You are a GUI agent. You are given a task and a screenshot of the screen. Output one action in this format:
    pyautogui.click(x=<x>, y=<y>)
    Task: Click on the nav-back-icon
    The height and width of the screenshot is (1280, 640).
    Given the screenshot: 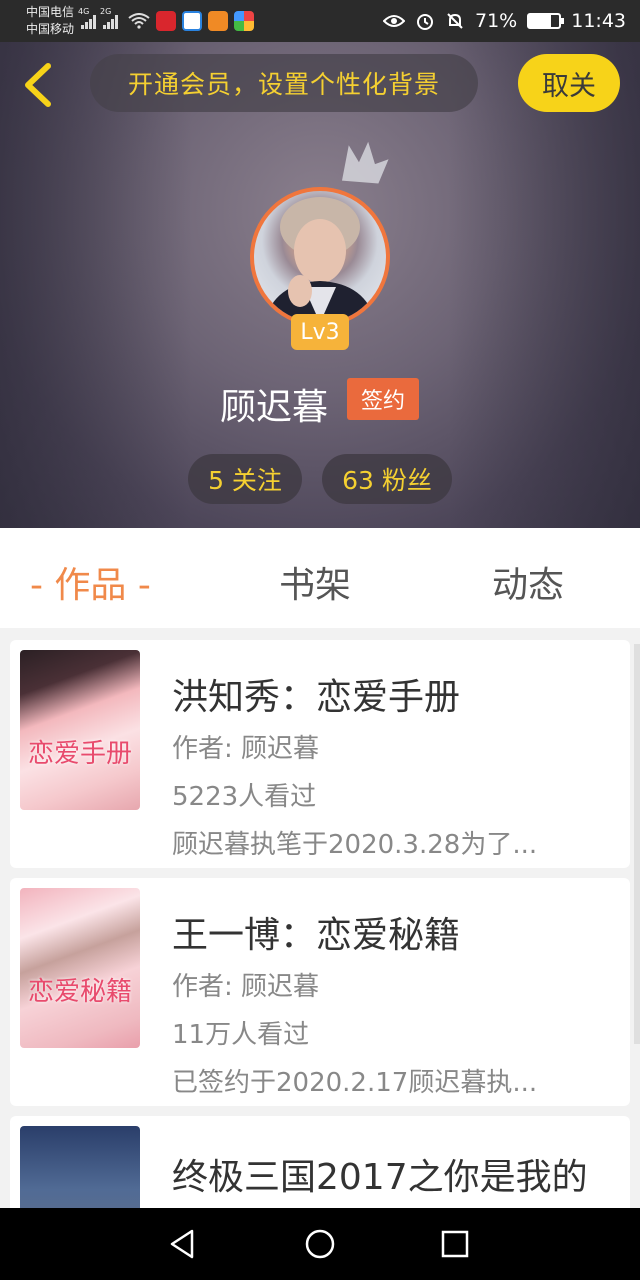 What is the action you would take?
    pyautogui.click(x=182, y=1244)
    